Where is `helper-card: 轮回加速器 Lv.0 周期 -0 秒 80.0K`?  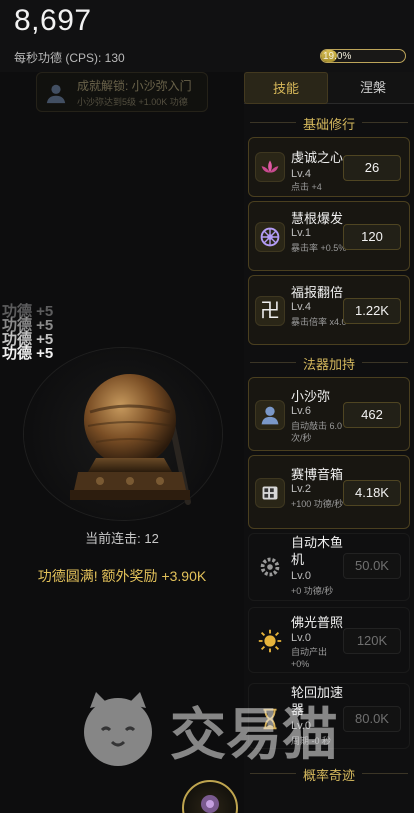 helper-card: 轮回加速器 Lv.0 周期 -0 秒 80.0K is located at coordinates (329, 716).